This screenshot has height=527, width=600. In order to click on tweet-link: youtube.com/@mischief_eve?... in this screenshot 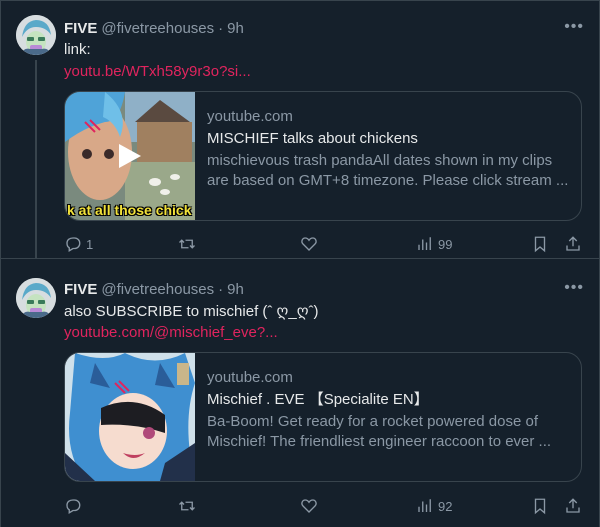, I will do `click(324, 333)`.